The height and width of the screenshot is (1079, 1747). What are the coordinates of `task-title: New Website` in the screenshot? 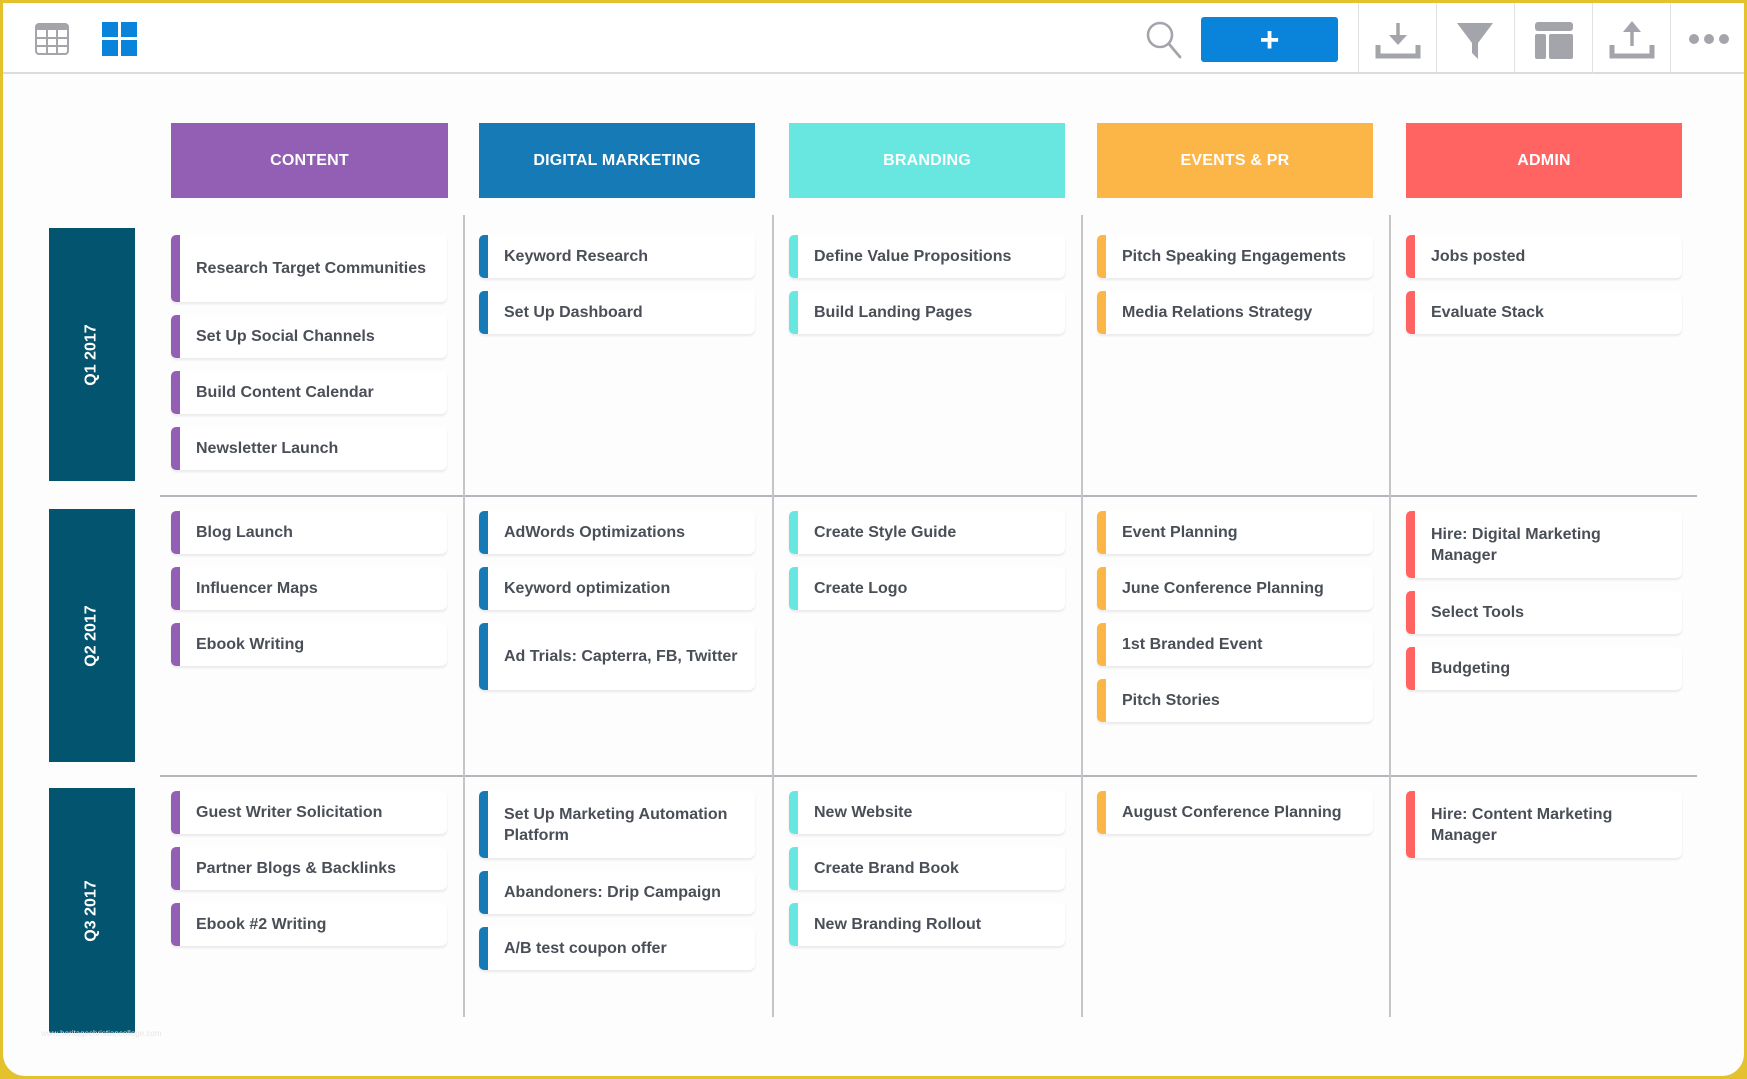 It's located at (863, 812).